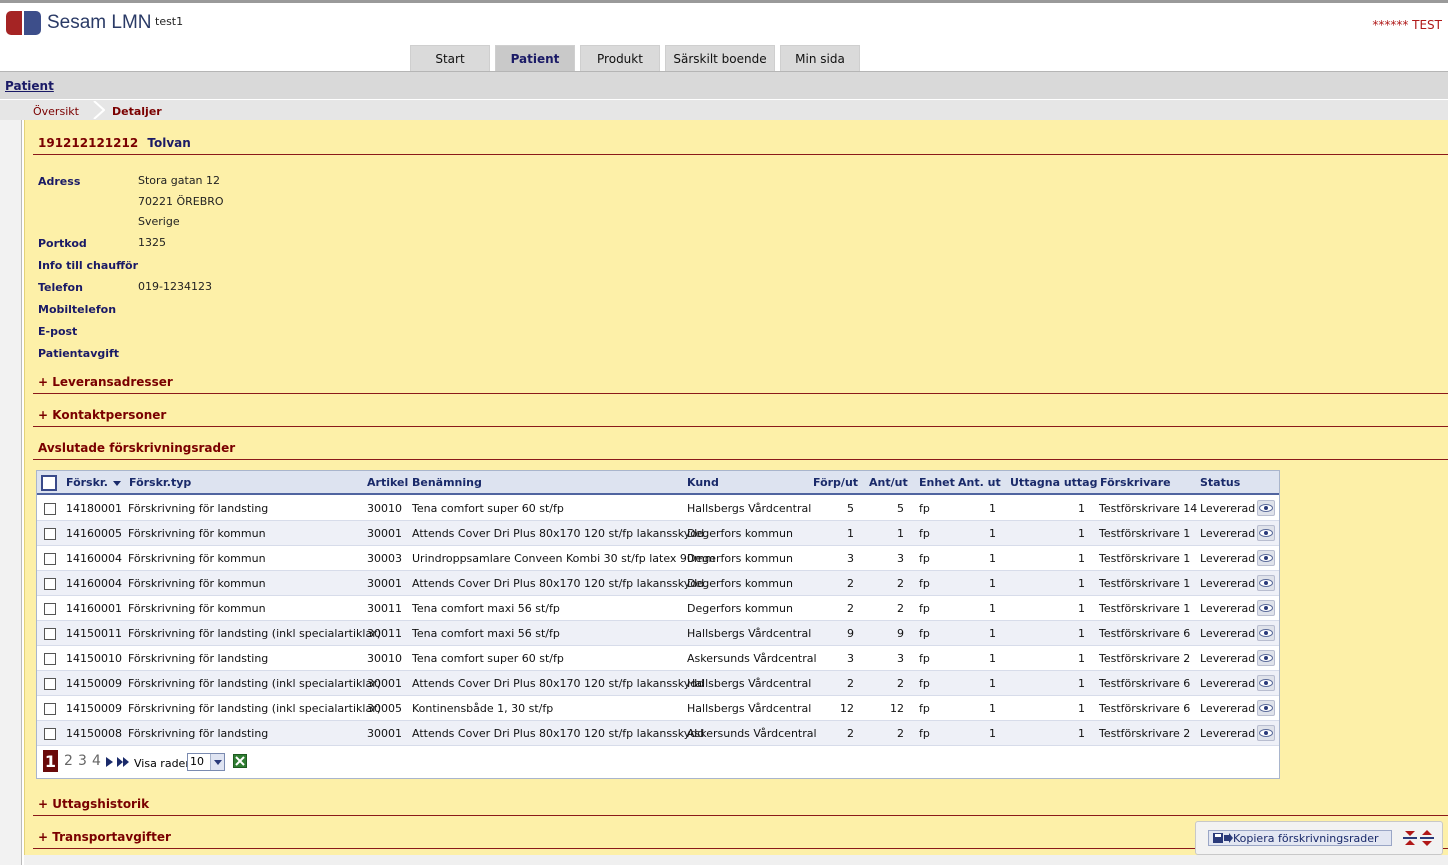 Image resolution: width=1448 pixels, height=865 pixels. Describe the element at coordinates (104, 837) in the screenshot. I see `section-transportavgifter: + Transportavgifter` at that location.